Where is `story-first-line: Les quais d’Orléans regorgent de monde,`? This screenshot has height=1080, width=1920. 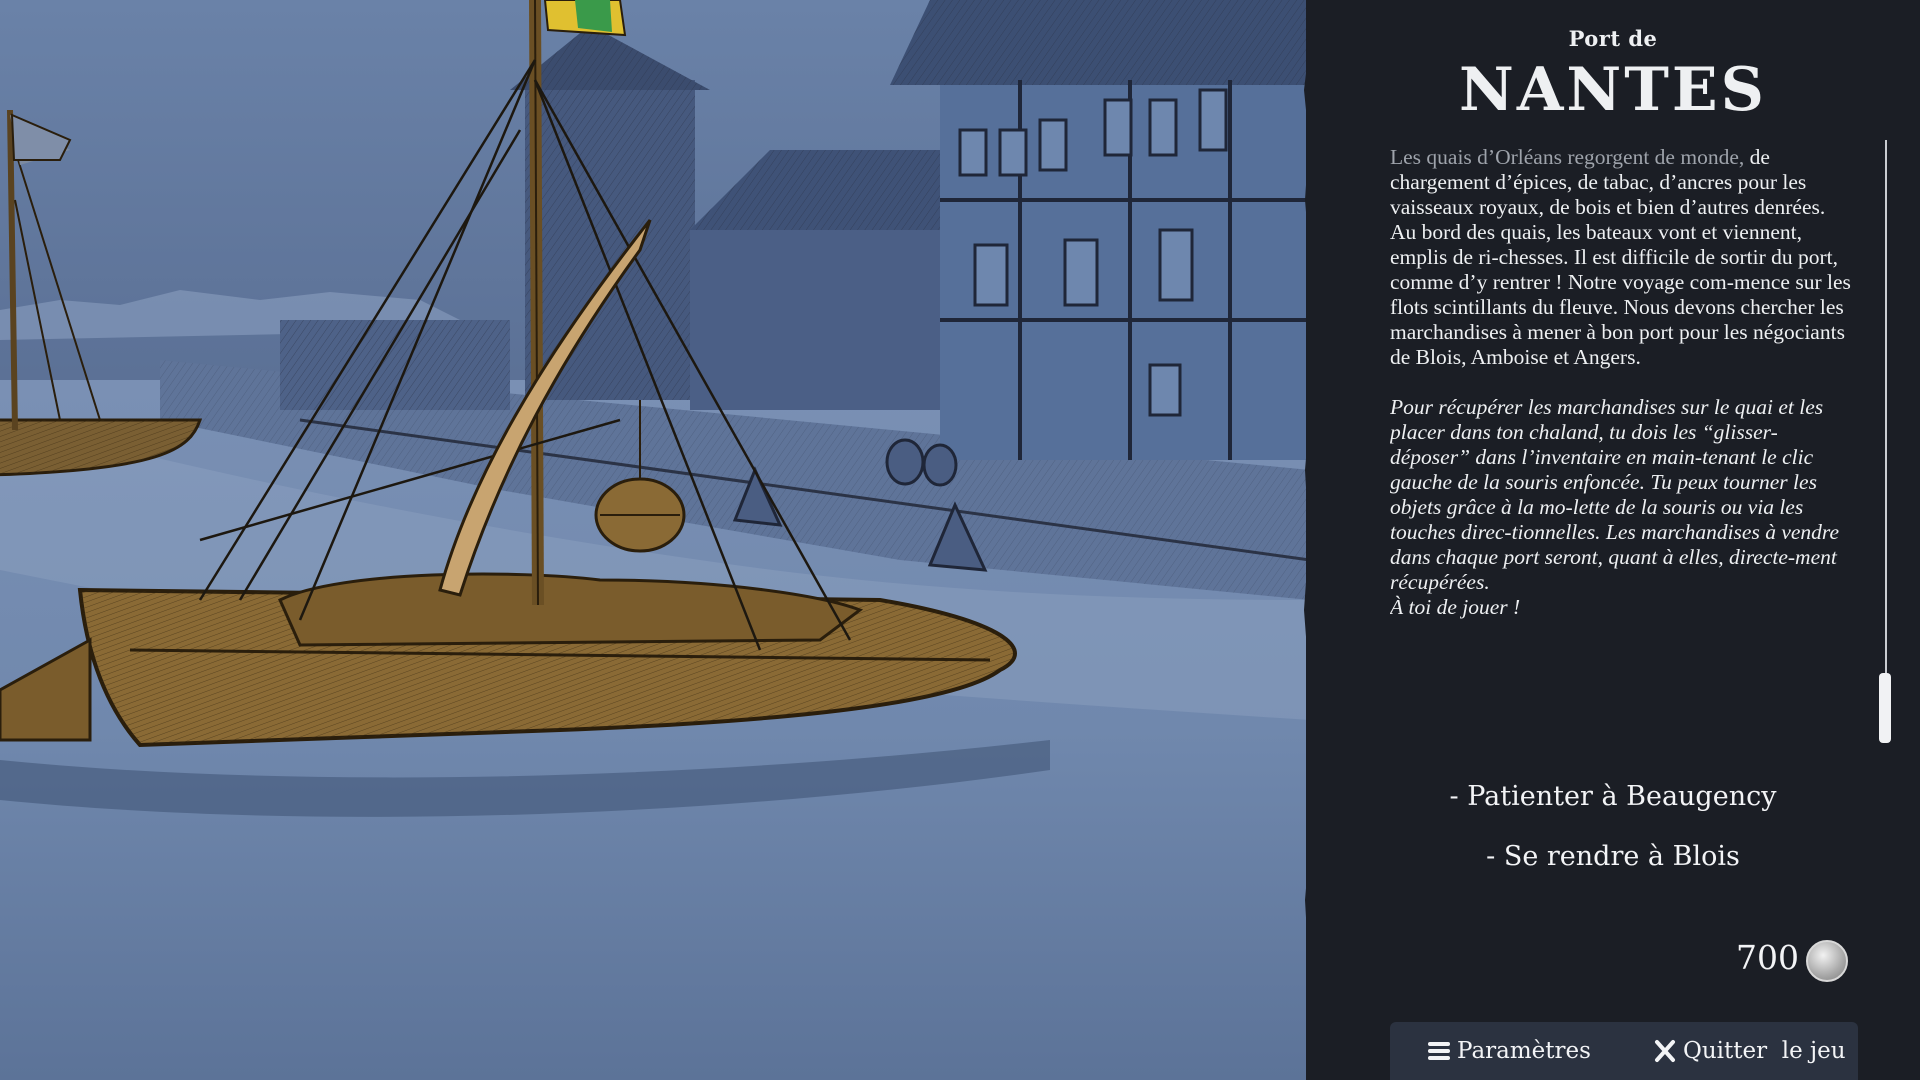
story-first-line: Les quais d’Orléans regorgent de monde, is located at coordinates (1567, 157).